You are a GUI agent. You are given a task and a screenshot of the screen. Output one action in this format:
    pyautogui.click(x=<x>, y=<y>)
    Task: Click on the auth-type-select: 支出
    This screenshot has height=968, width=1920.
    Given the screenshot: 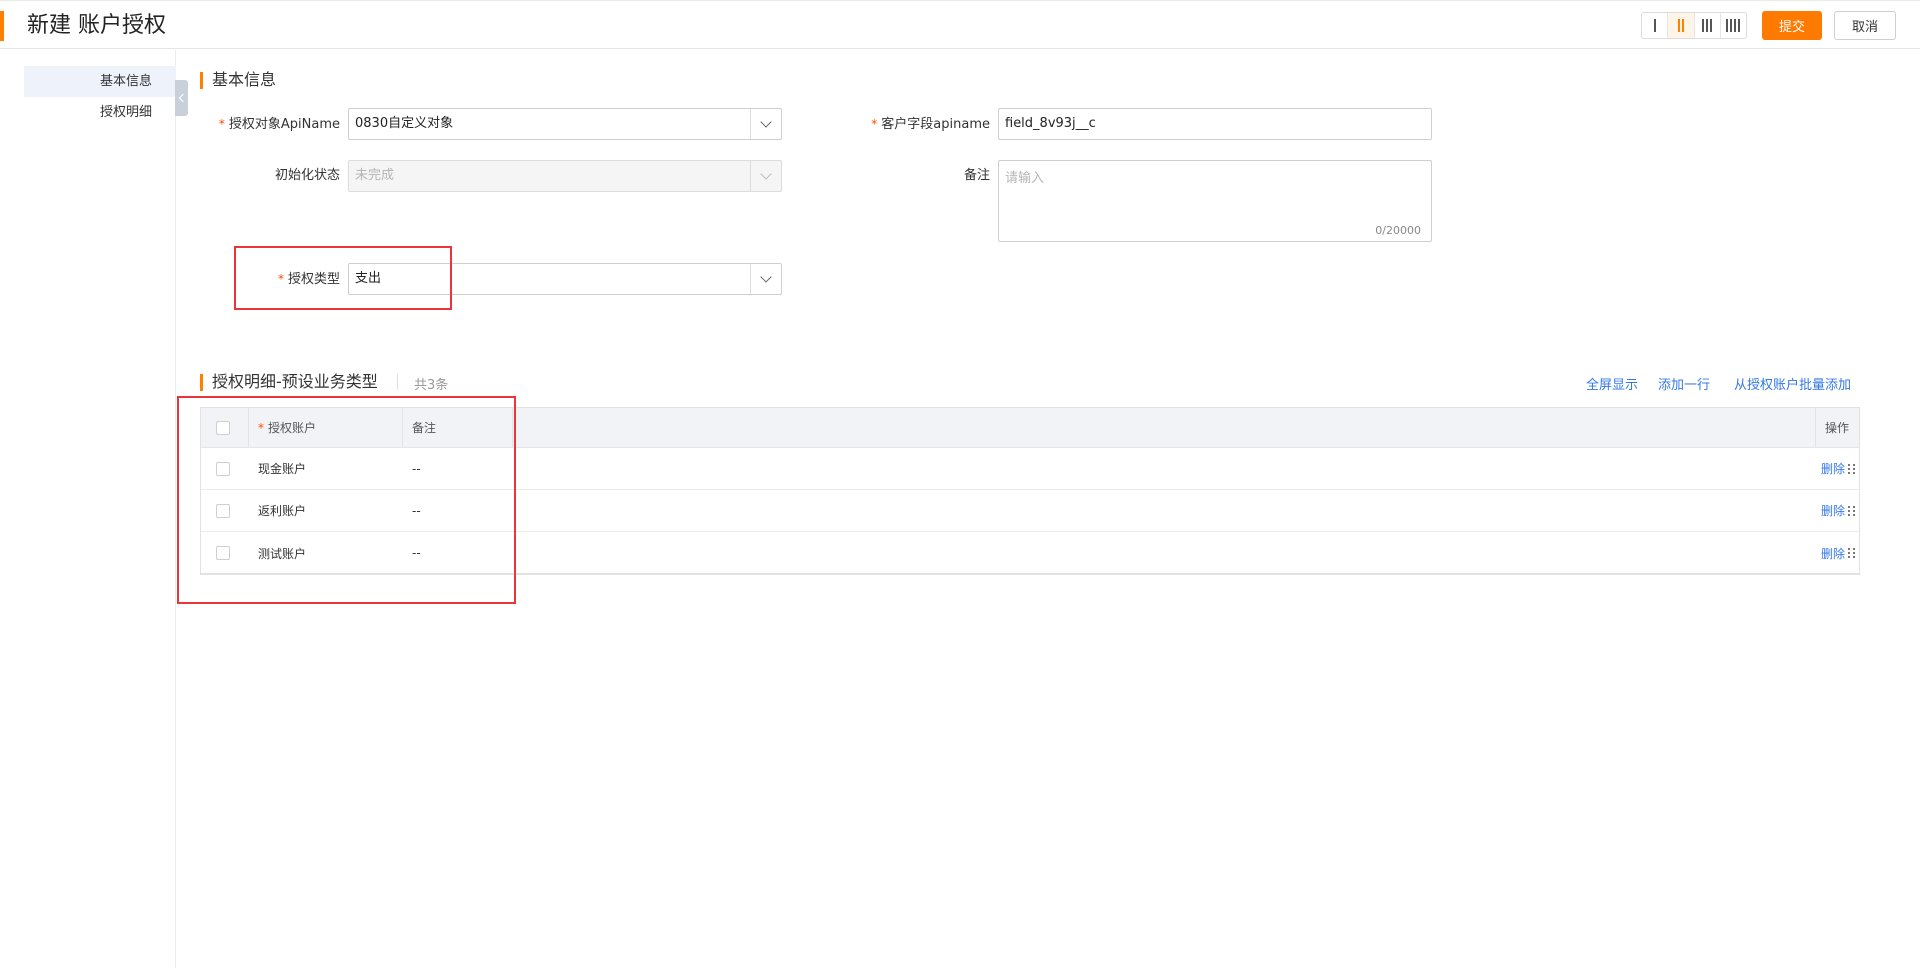 What is the action you would take?
    pyautogui.click(x=565, y=279)
    